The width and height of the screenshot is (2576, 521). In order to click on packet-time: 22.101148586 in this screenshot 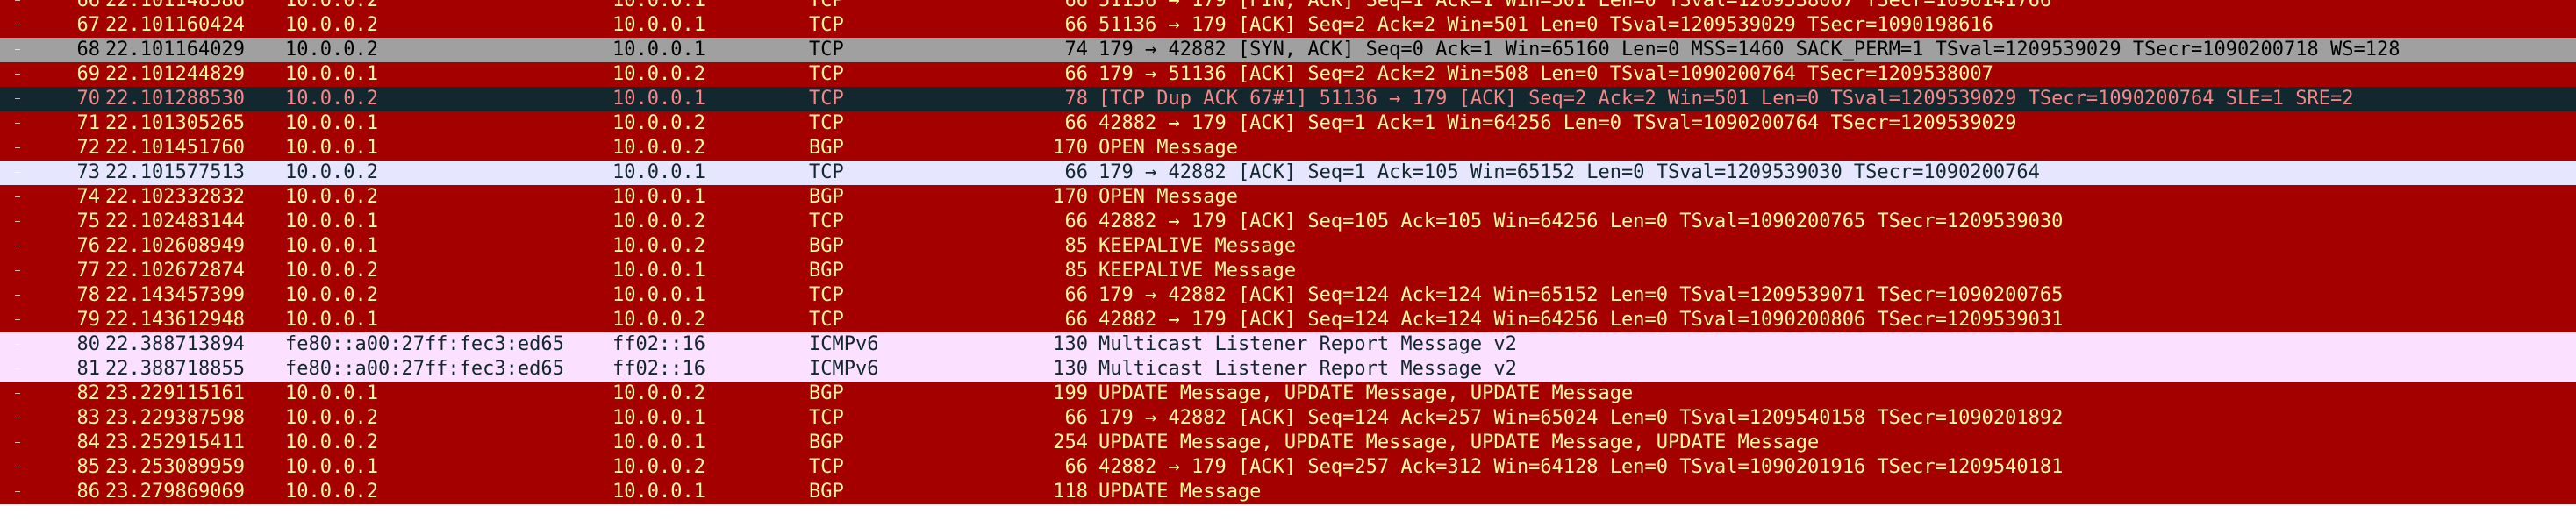, I will do `click(175, 5)`.